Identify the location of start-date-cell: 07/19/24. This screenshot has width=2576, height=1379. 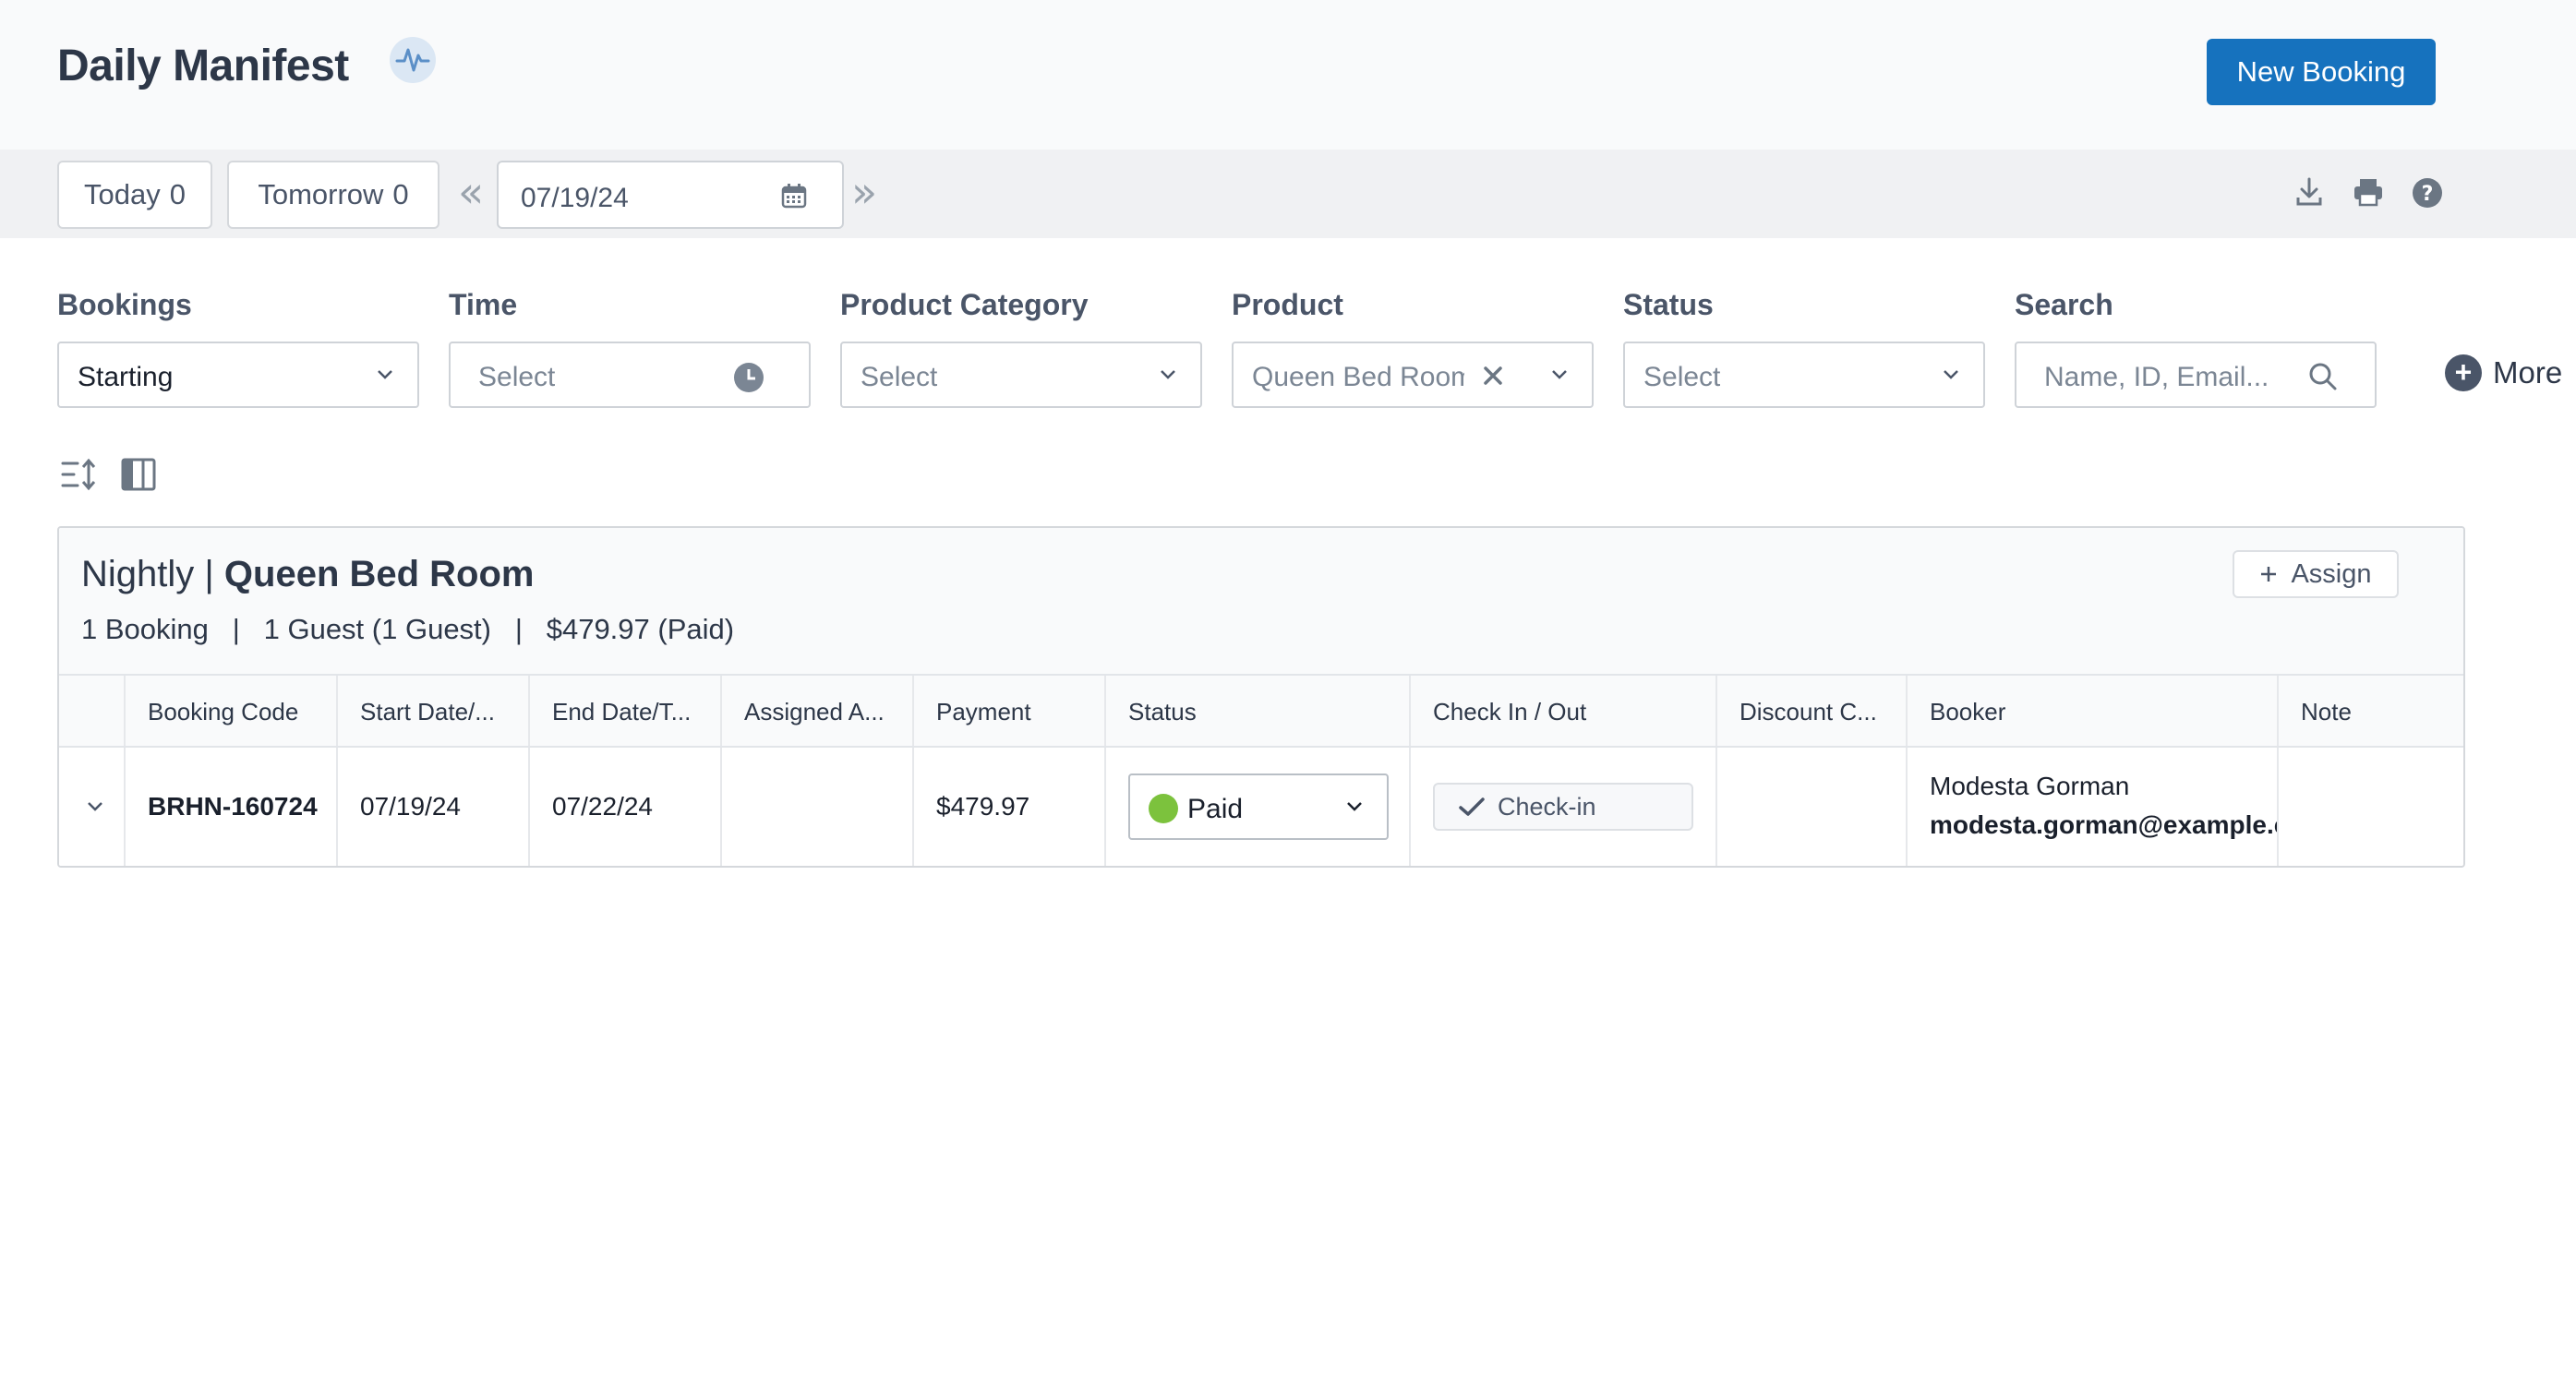
(432, 807).